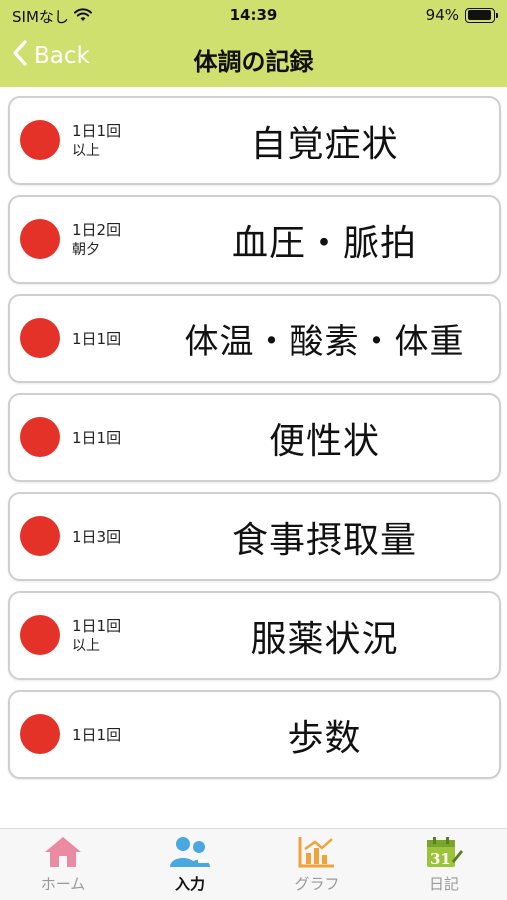 Image resolution: width=507 pixels, height=900 pixels. Describe the element at coordinates (324, 342) in the screenshot. I see `record-item-label: 体温・酸素・体重` at that location.